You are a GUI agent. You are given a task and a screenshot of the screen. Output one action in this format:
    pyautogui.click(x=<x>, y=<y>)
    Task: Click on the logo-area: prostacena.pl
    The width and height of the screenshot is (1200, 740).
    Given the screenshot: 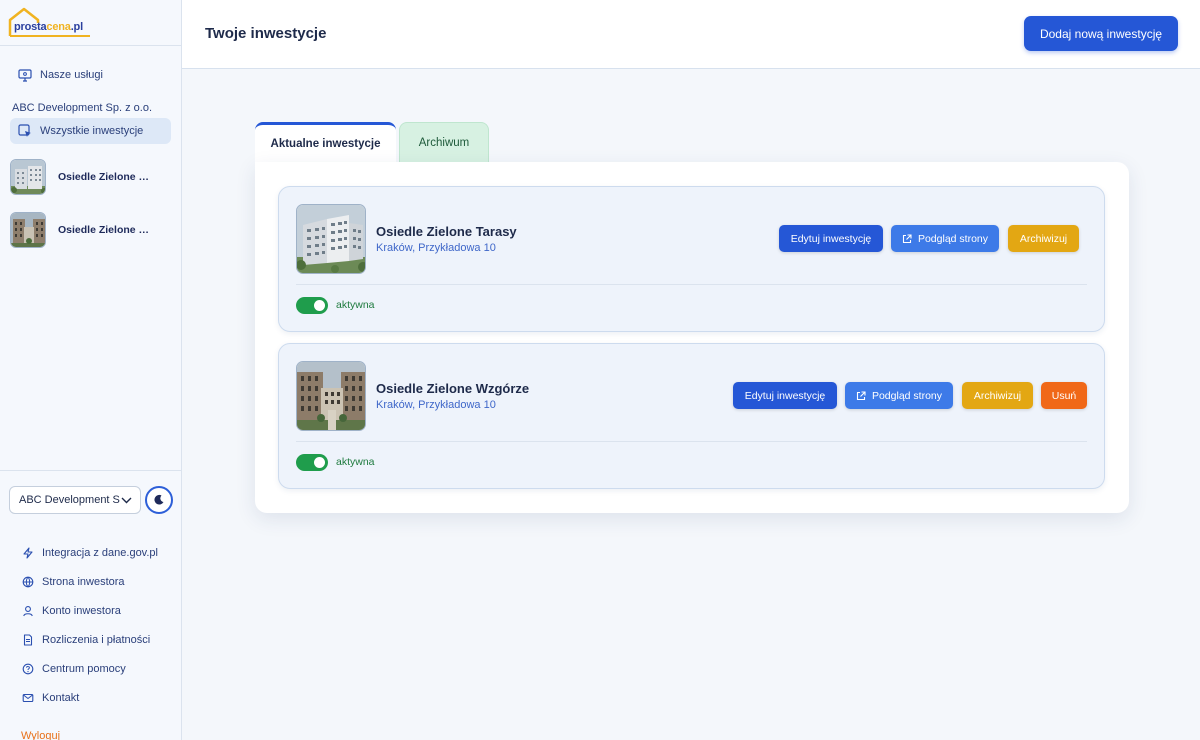 What is the action you would take?
    pyautogui.click(x=90, y=23)
    